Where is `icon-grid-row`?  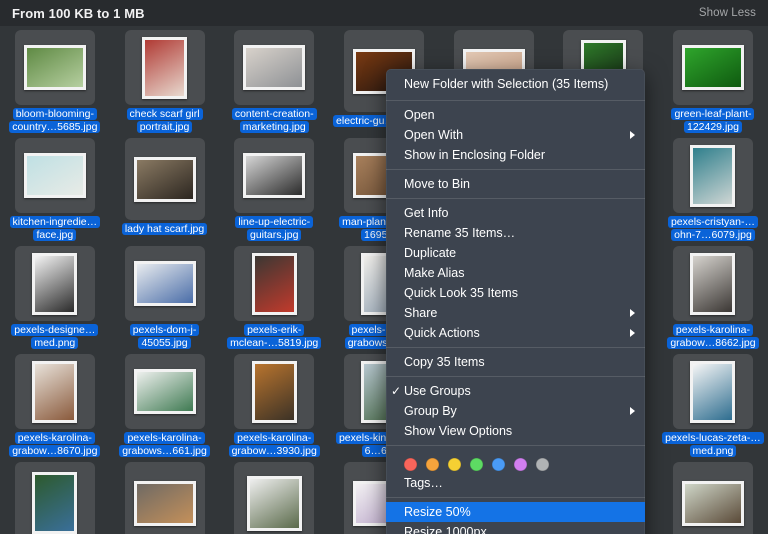 icon-grid-row is located at coordinates (384, 496).